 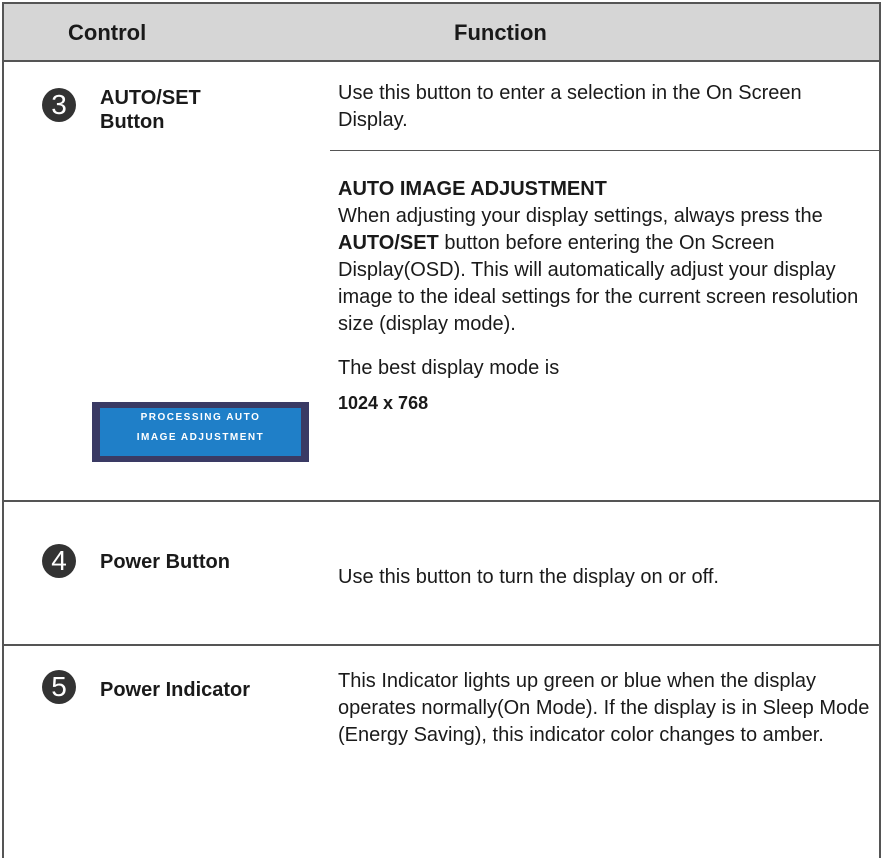 I want to click on osd-message-text: PROCESSING AUTO IMAGE ADJUSTMENT, so click(x=200, y=432).